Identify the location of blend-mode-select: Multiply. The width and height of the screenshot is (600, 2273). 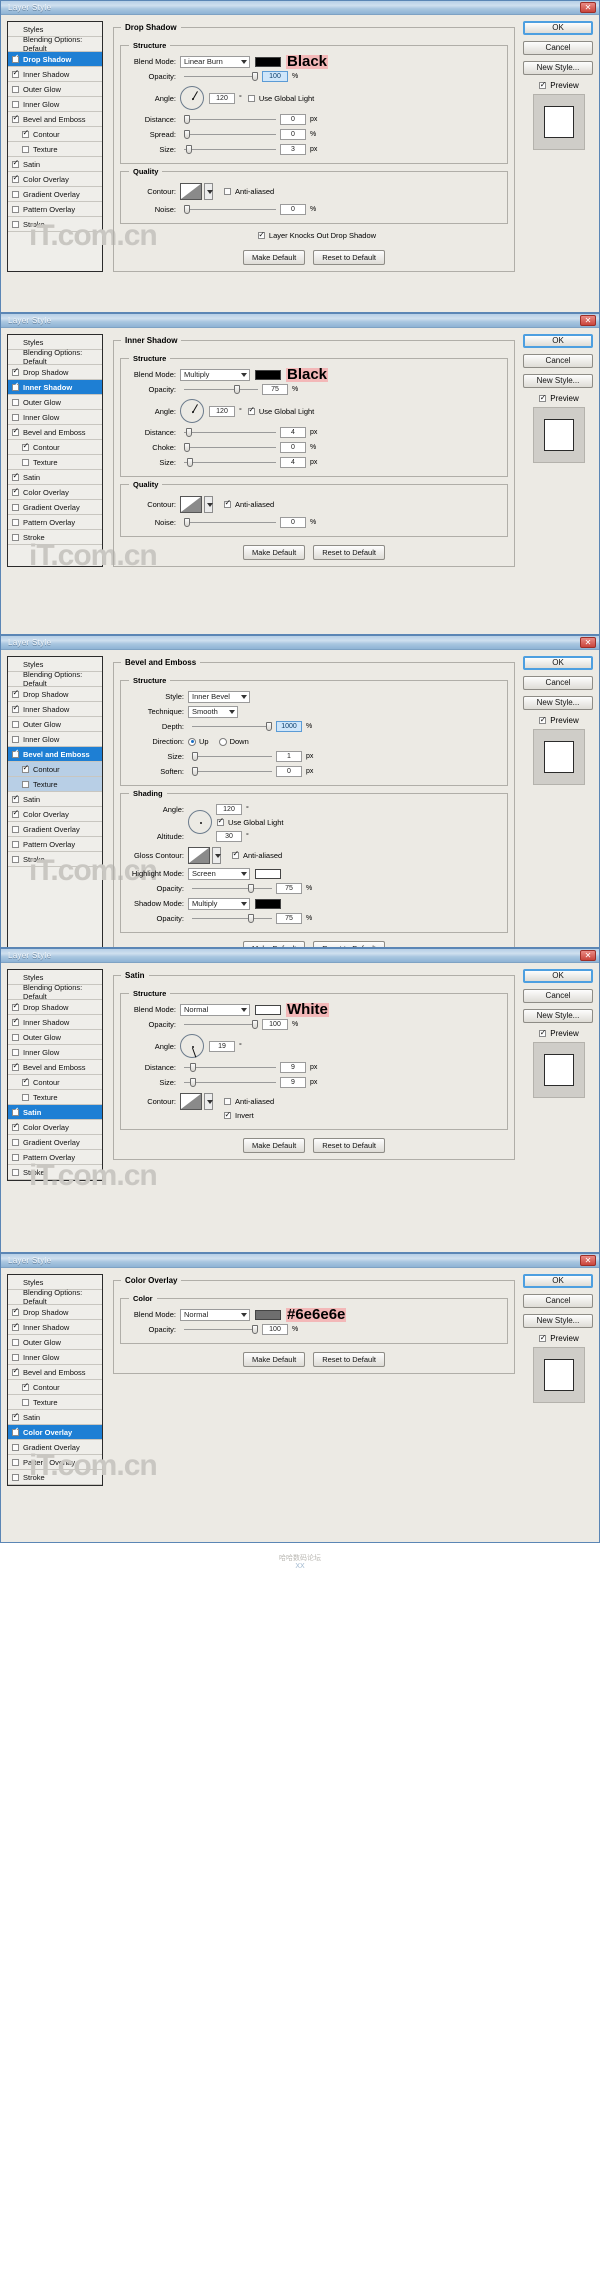
(215, 374).